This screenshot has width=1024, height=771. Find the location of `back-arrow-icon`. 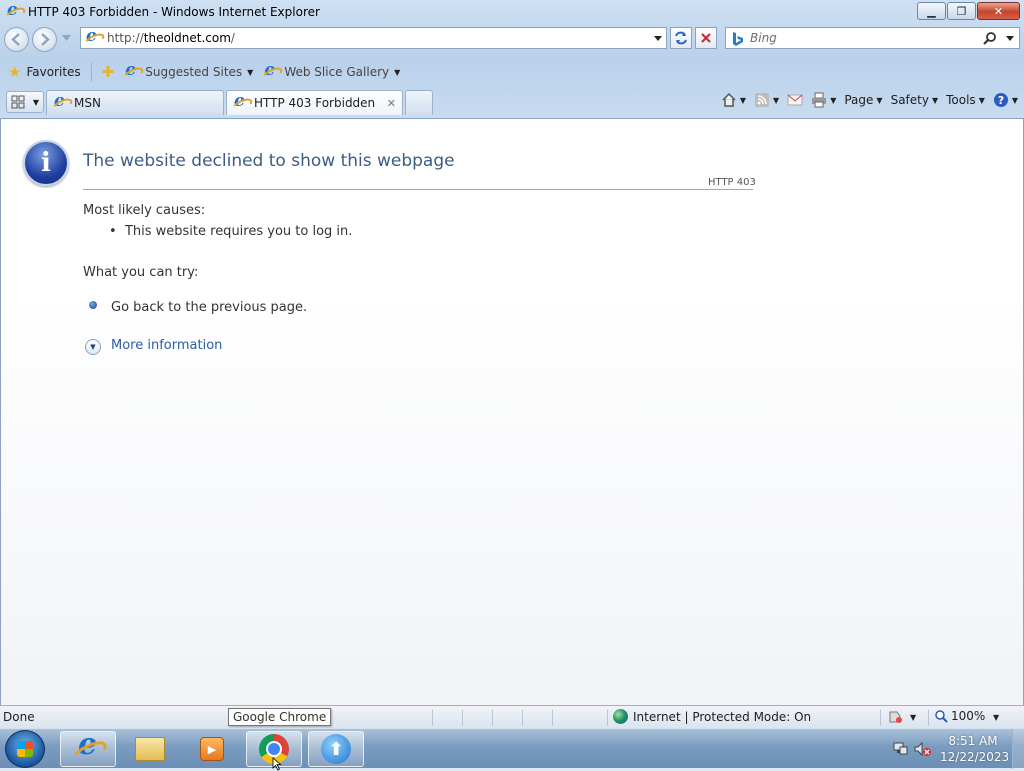

back-arrow-icon is located at coordinates (15, 39).